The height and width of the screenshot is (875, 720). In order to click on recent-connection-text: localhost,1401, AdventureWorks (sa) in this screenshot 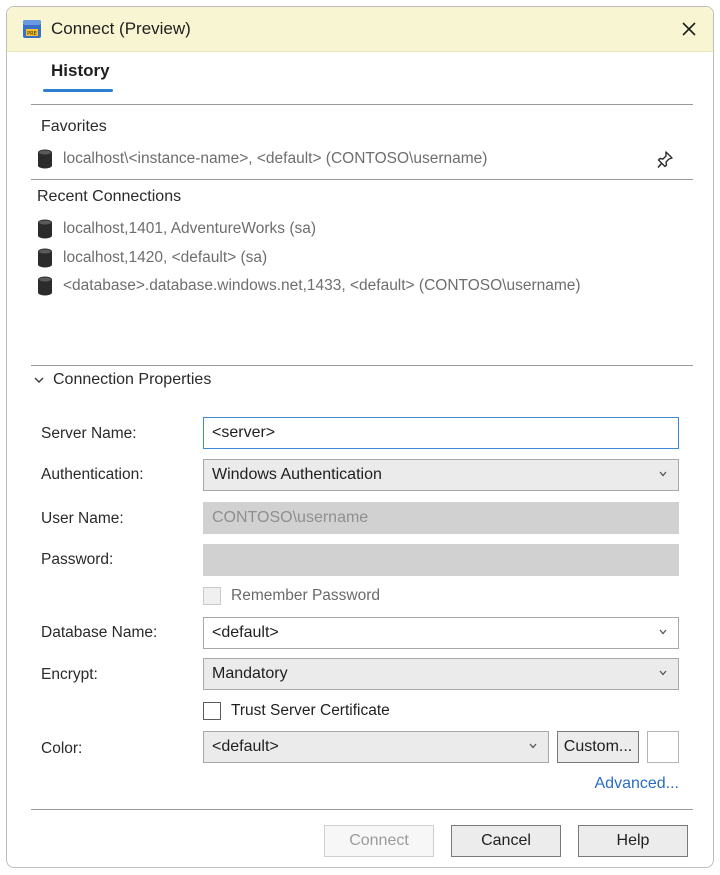, I will do `click(190, 228)`.